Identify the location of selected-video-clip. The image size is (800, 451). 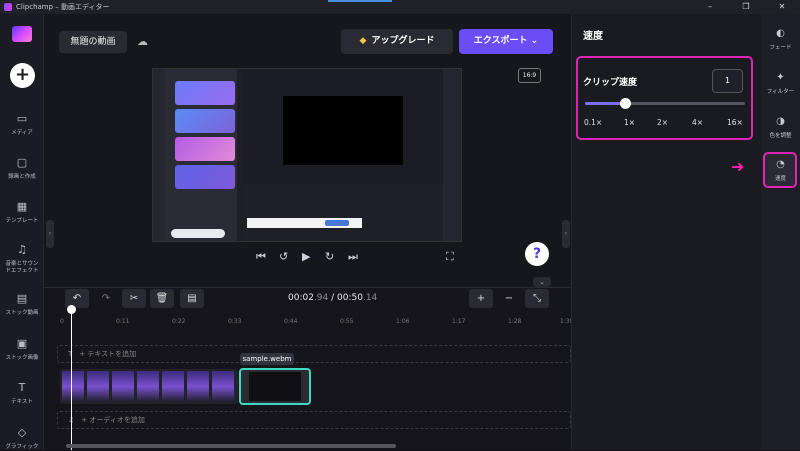
(275, 386).